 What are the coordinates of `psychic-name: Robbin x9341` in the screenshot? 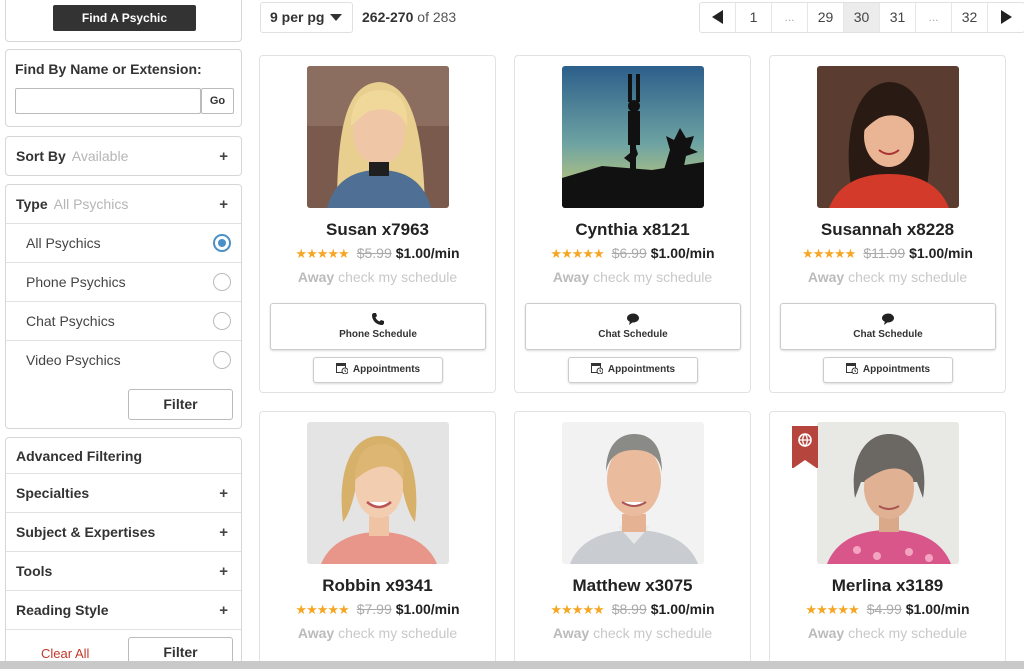 It's located at (377, 586).